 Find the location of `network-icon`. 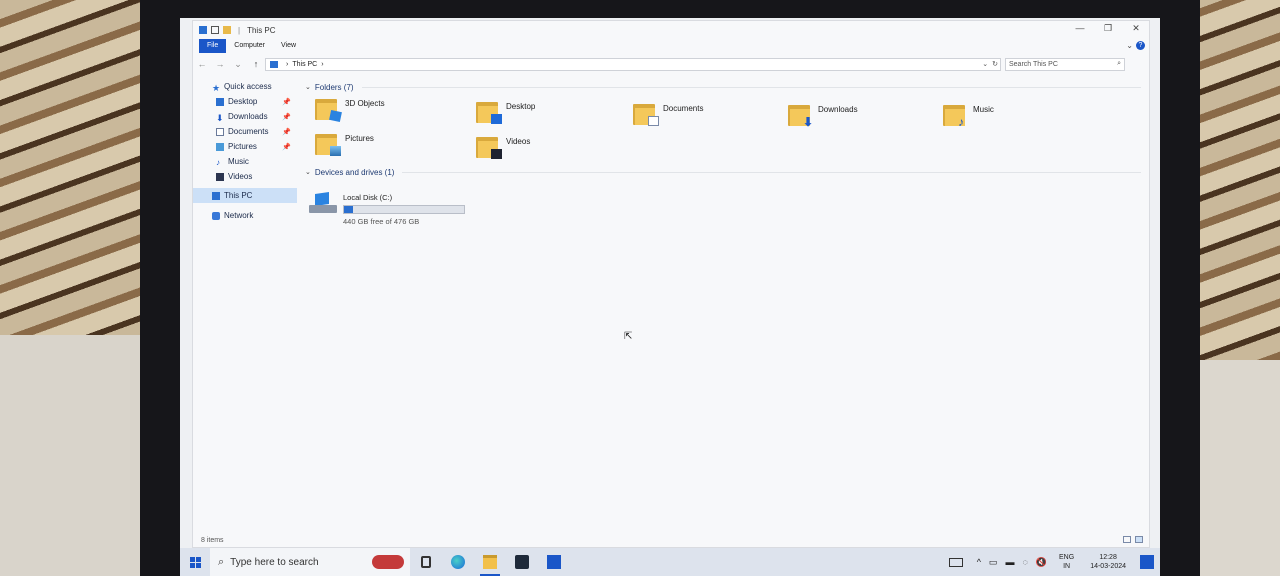

network-icon is located at coordinates (216, 215).